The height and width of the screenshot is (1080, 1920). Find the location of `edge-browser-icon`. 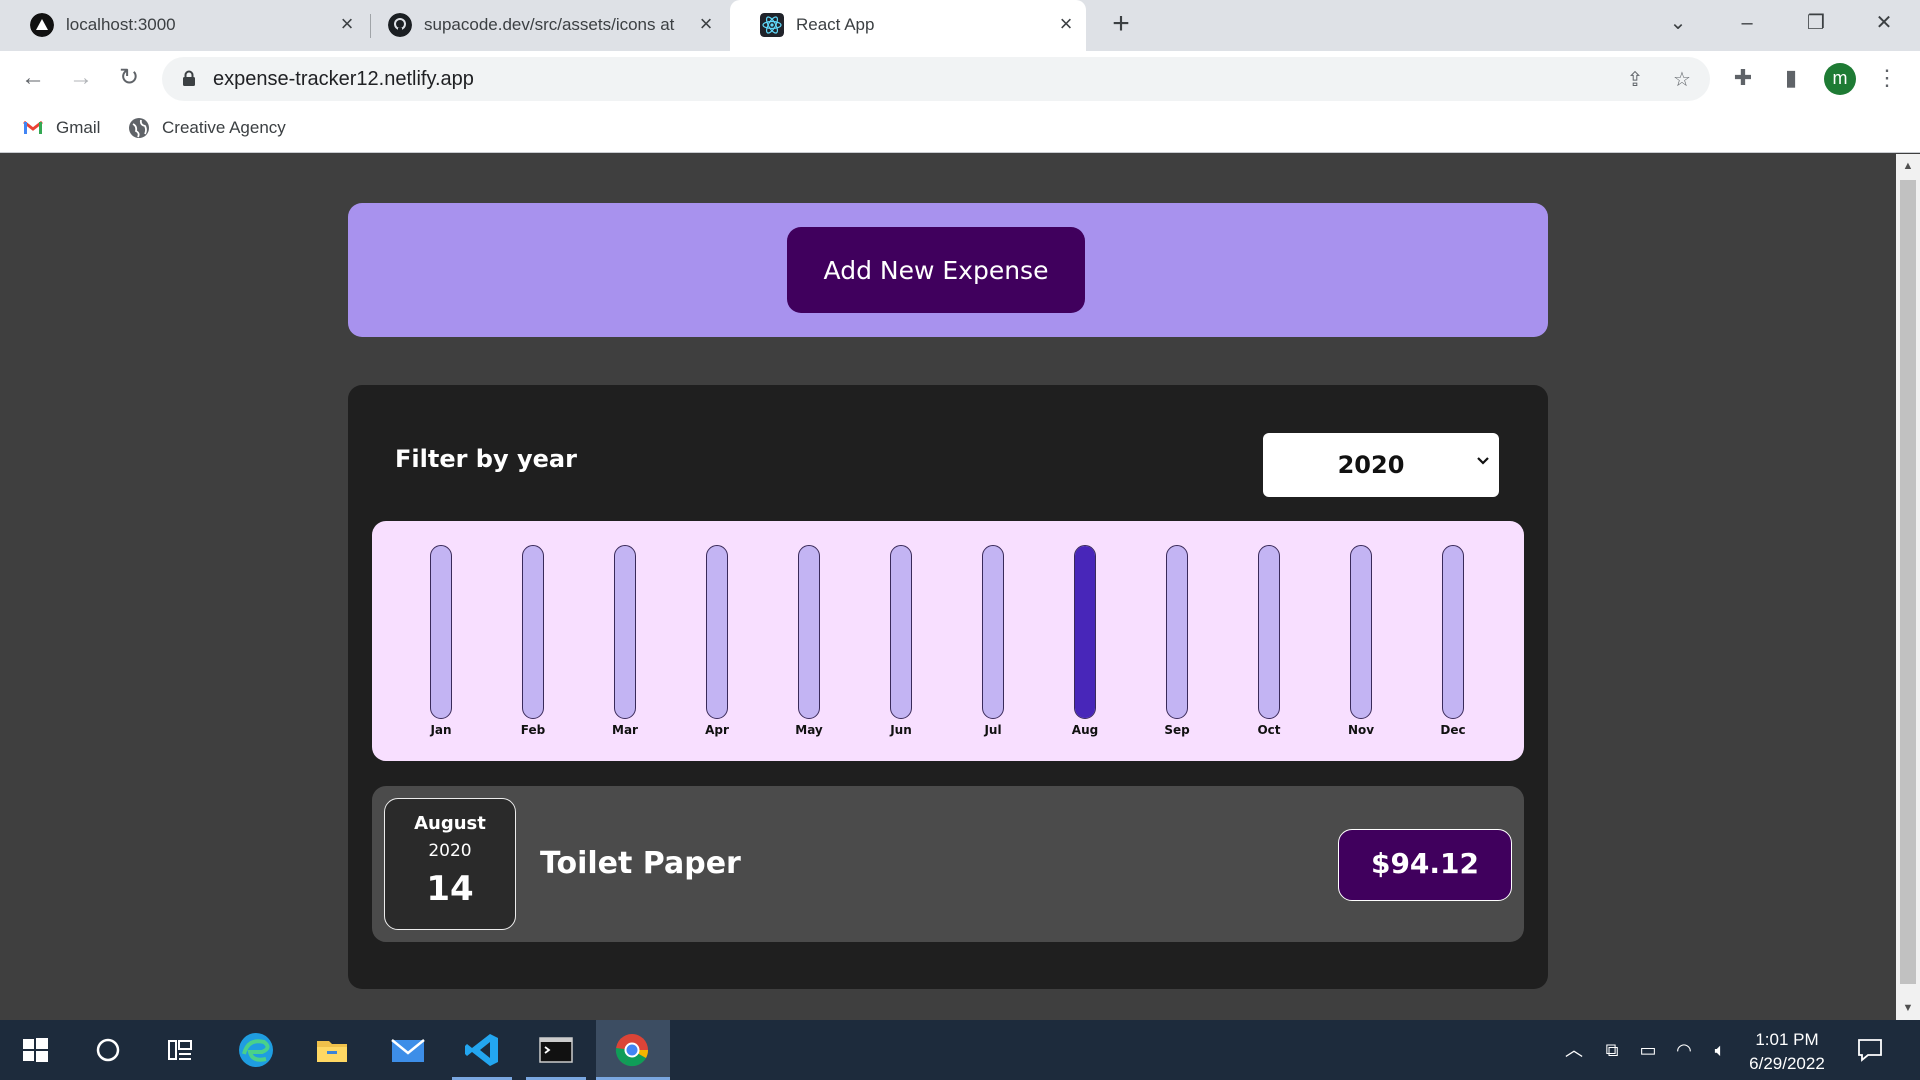

edge-browser-icon is located at coordinates (256, 1050).